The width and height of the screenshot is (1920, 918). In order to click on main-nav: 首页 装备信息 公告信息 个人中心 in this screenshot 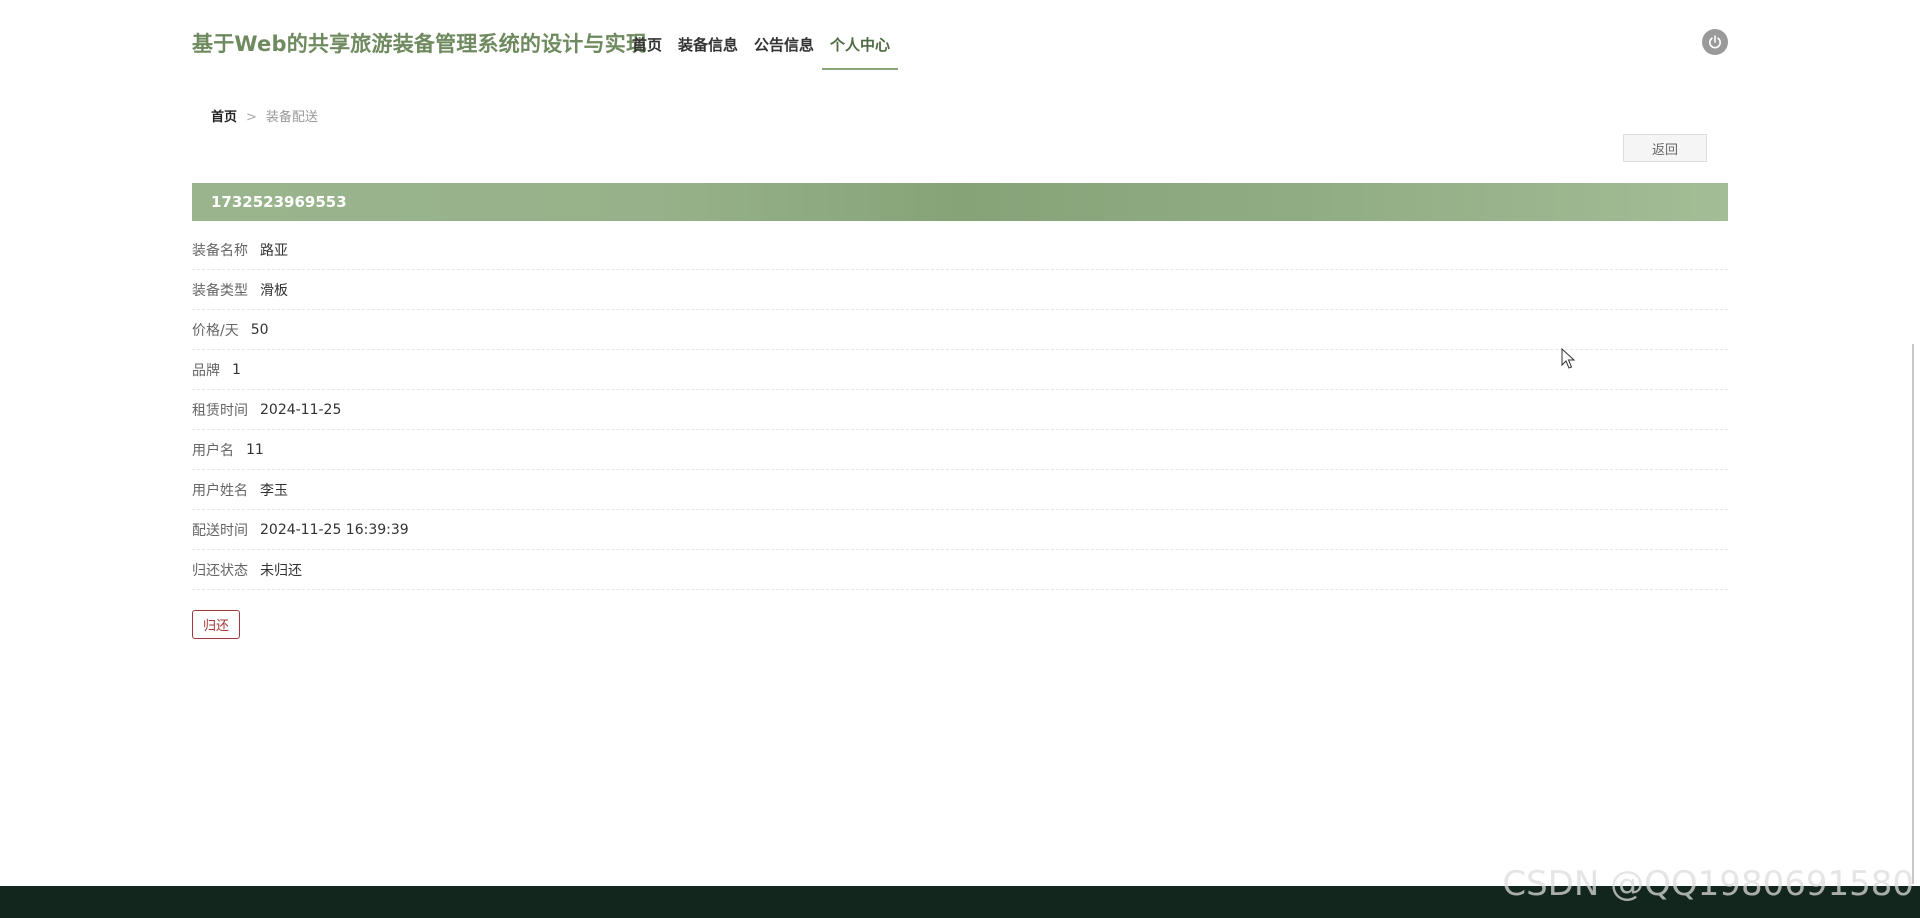, I will do `click(761, 47)`.